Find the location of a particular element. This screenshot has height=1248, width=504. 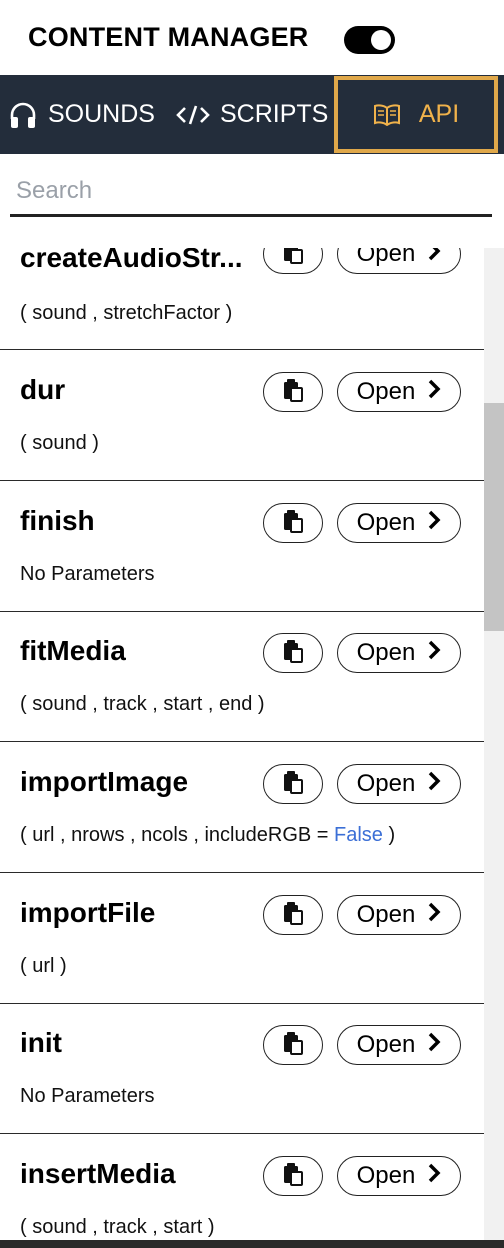

api-function-name: dur is located at coordinates (43, 389).